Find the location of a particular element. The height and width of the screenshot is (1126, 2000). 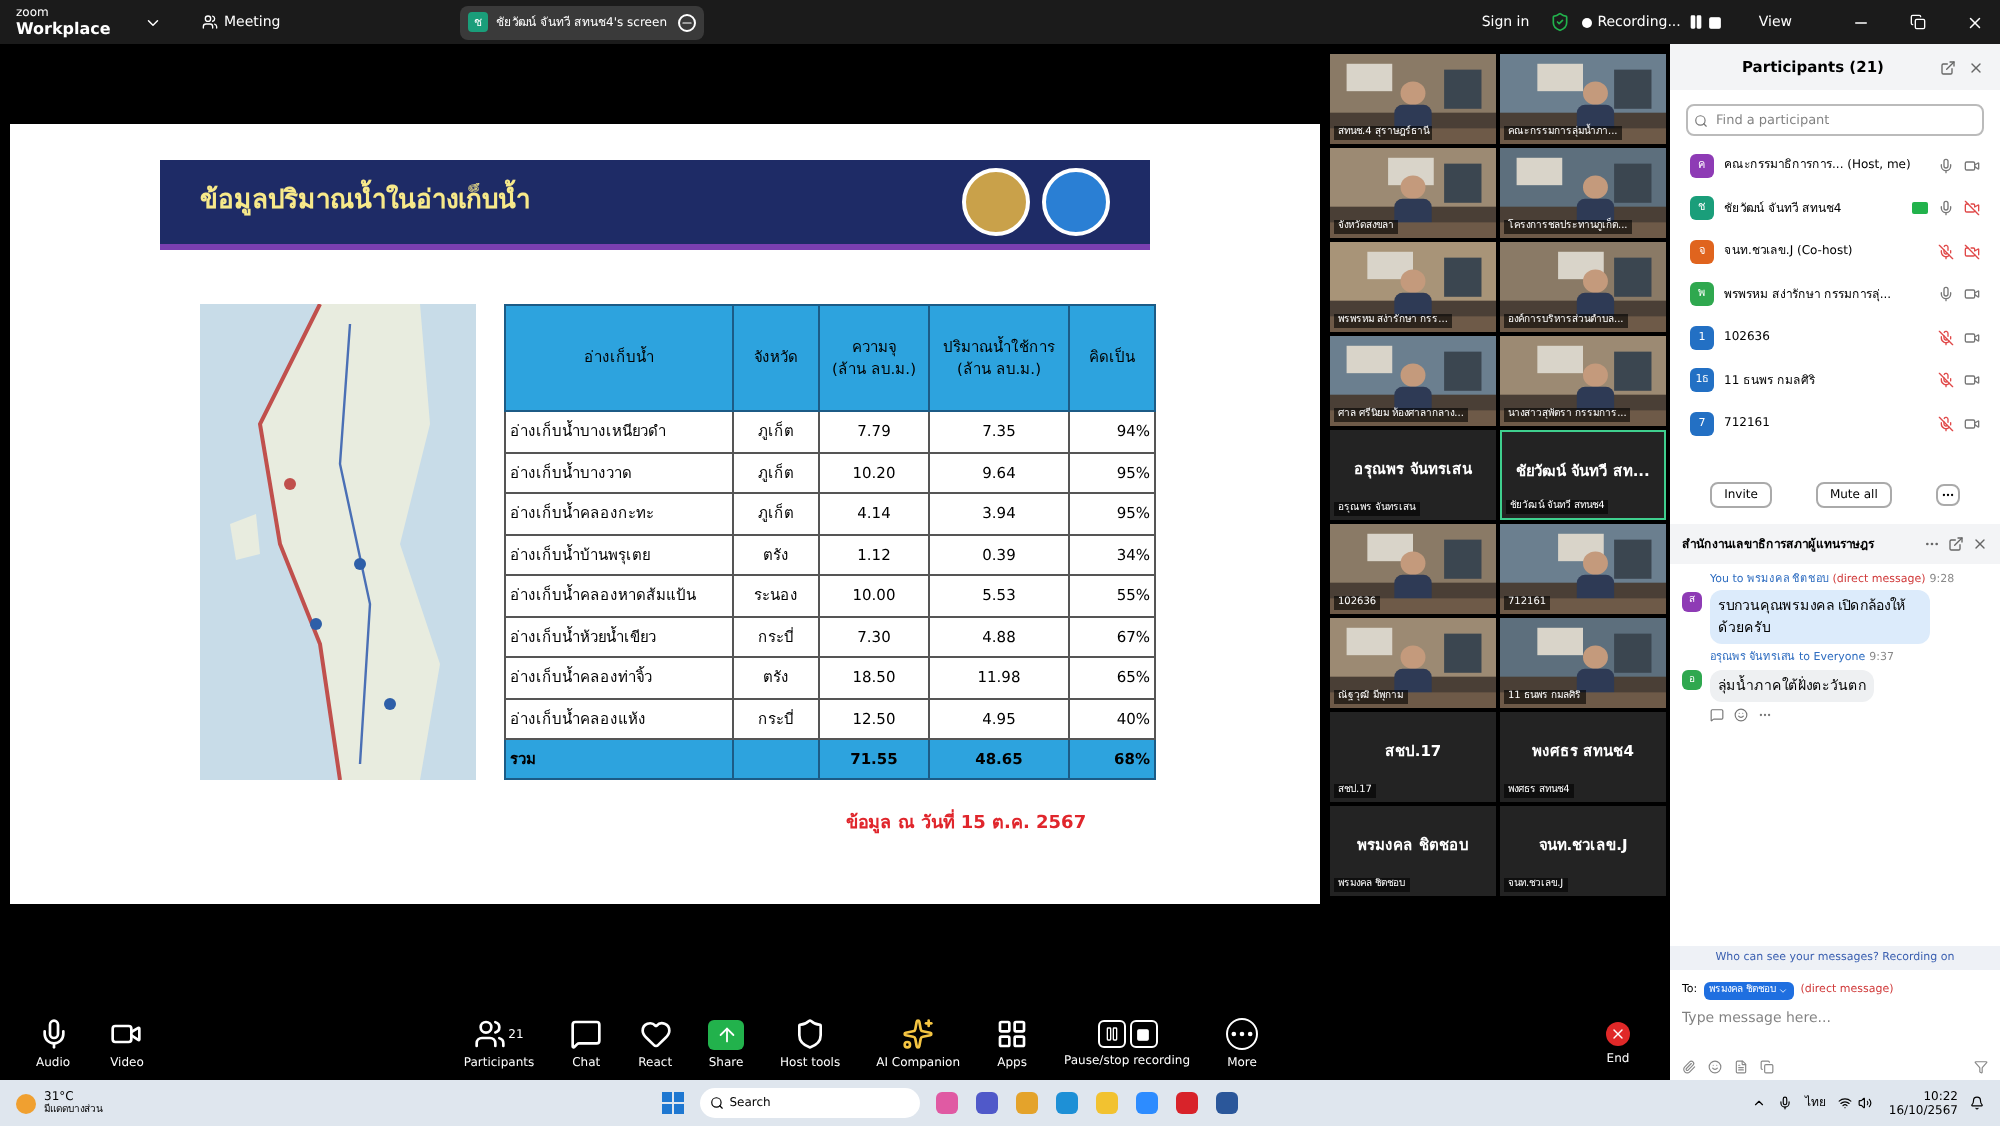

weather-icon is located at coordinates (26, 1103).